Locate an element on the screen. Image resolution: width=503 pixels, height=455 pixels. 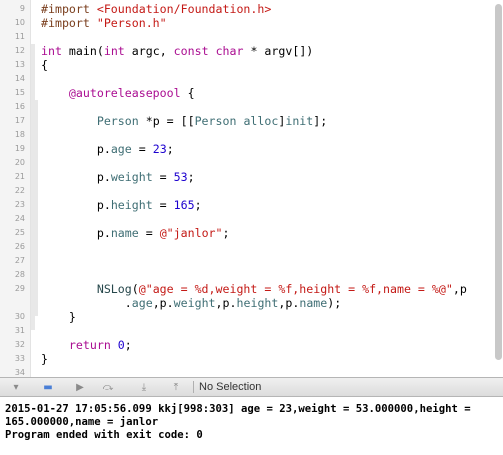
code-text: int main(int argc, const char * argv[]) is located at coordinates (177, 51).